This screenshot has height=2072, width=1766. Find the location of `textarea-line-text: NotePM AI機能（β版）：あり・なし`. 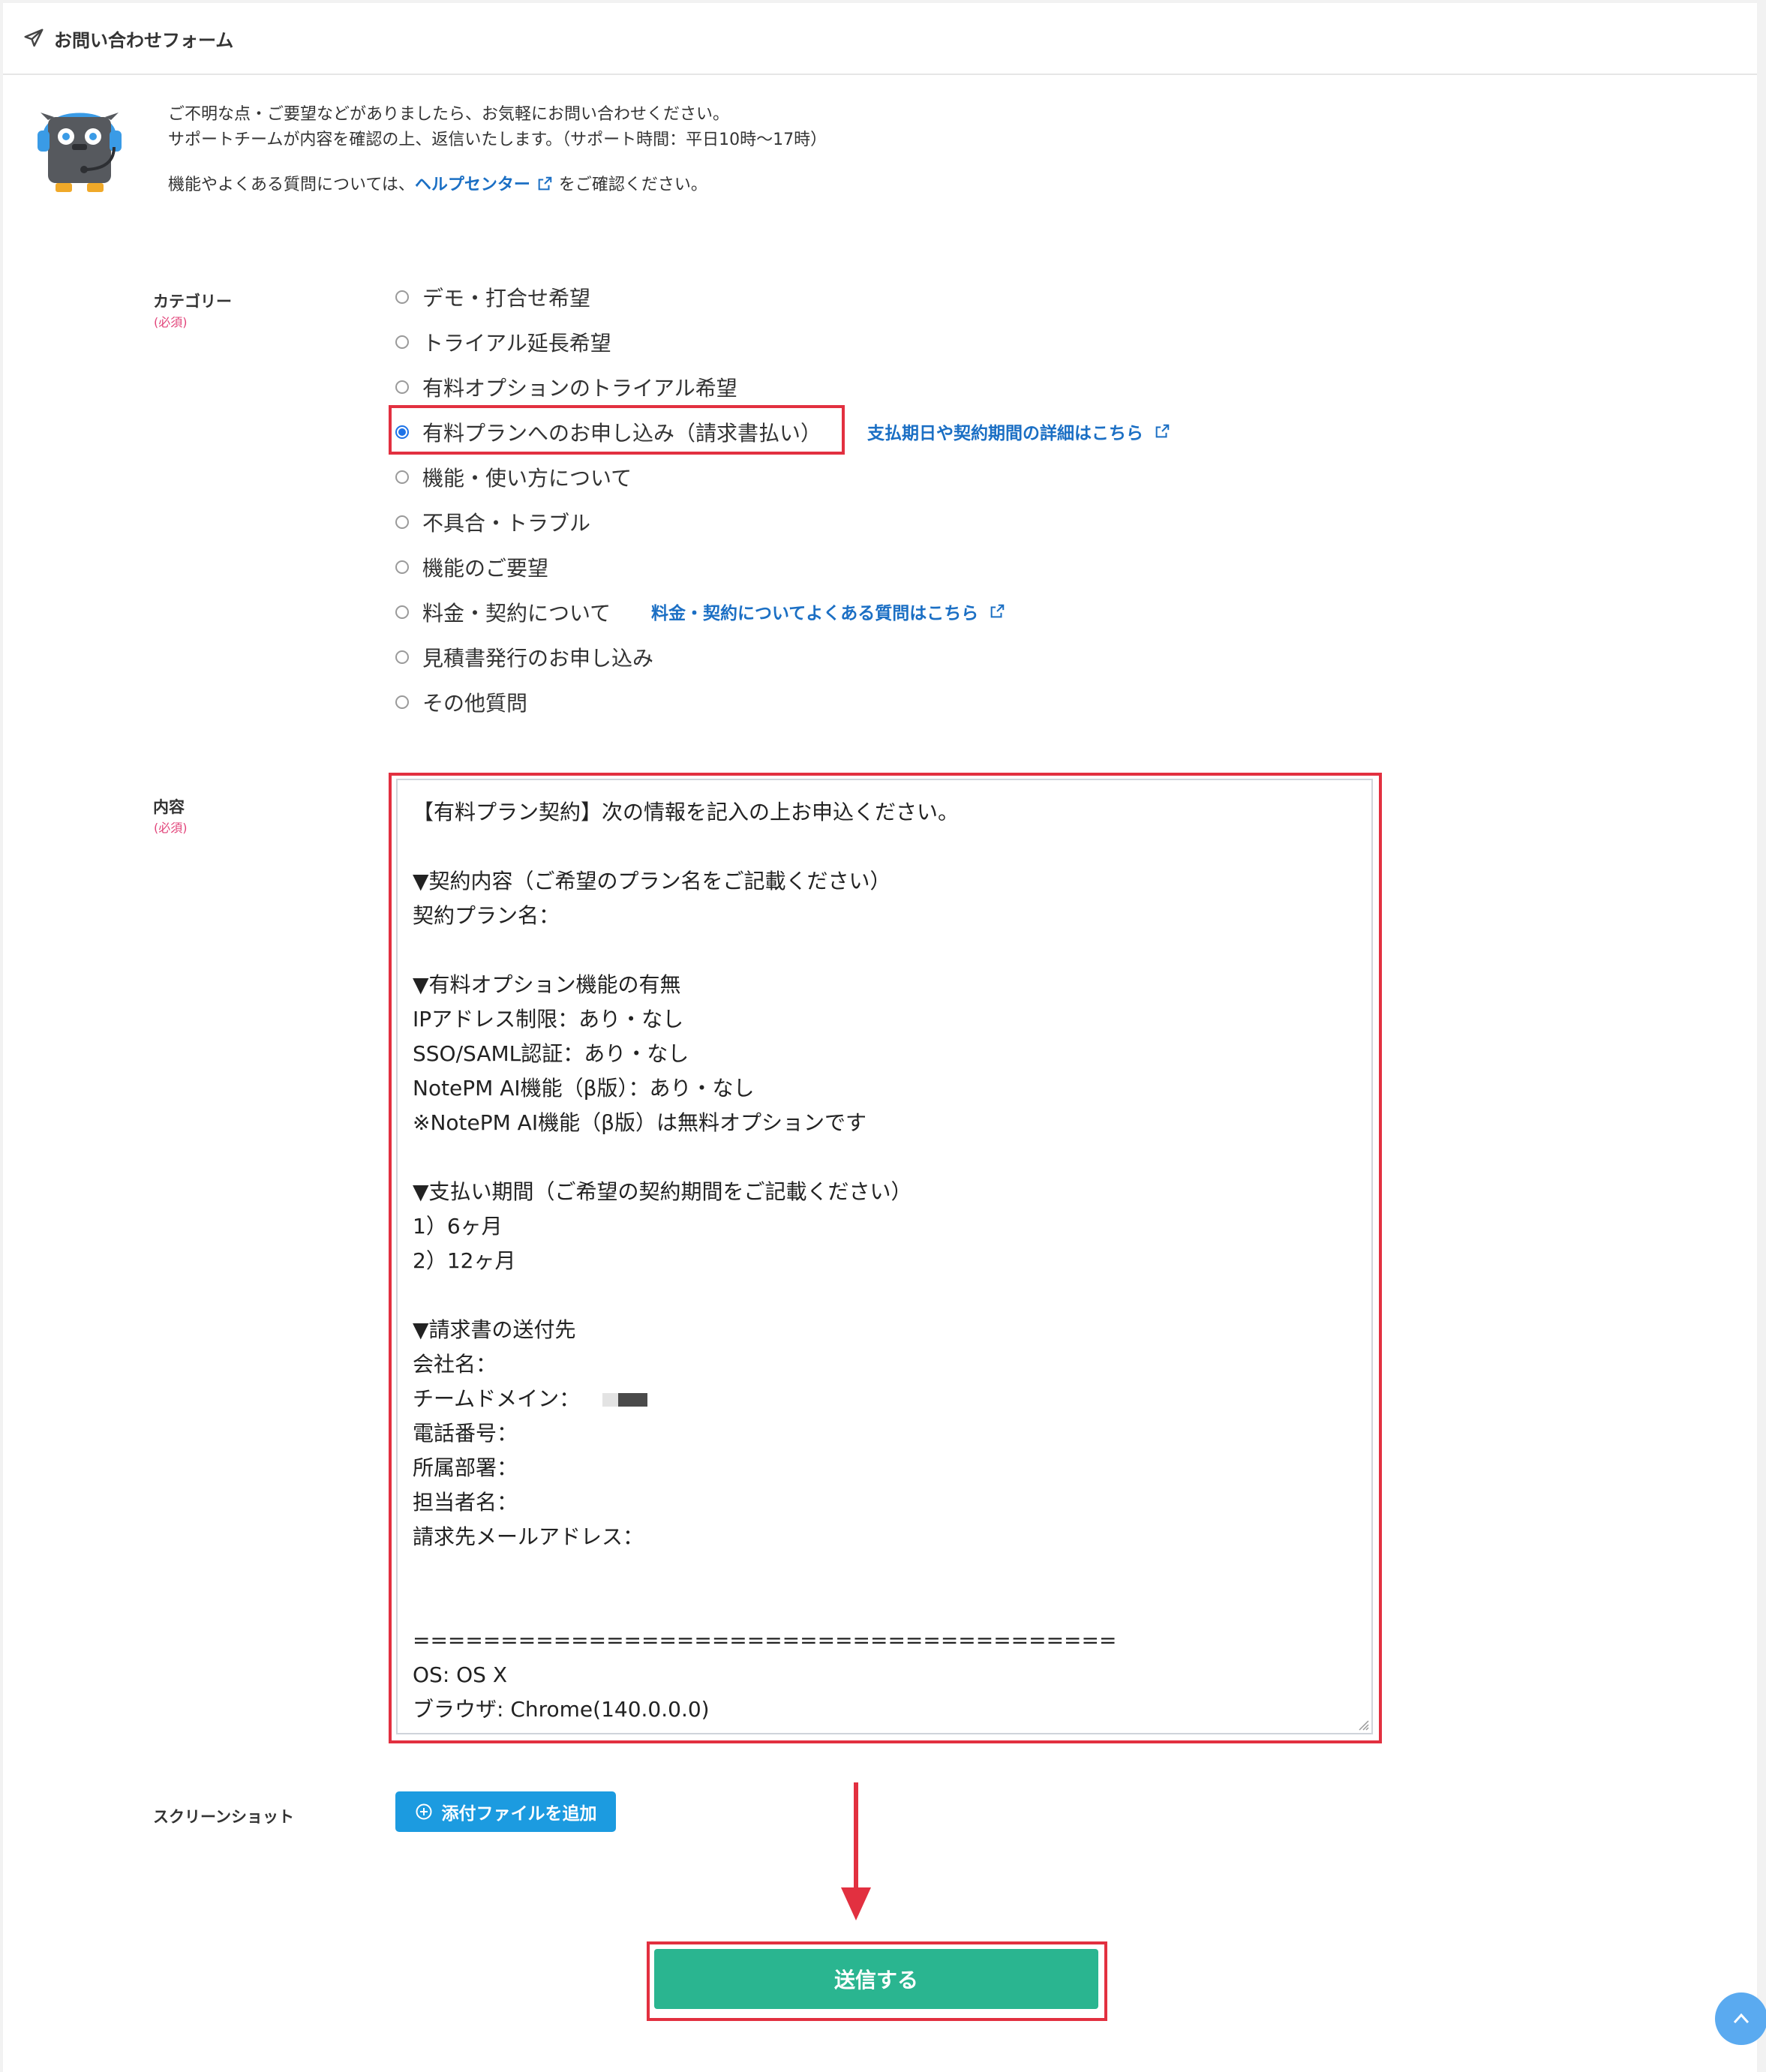

textarea-line-text: NotePM AI機能（β版）：あり・なし is located at coordinates (584, 1088).